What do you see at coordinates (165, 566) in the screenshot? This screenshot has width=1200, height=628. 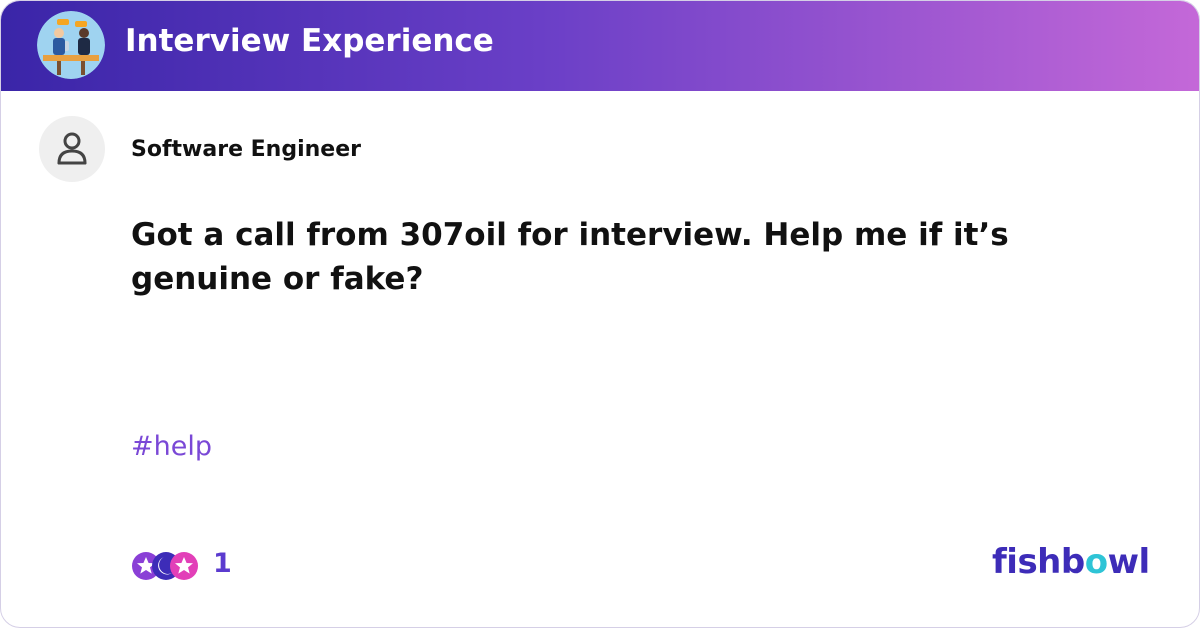 I see `reactions-icons` at bounding box center [165, 566].